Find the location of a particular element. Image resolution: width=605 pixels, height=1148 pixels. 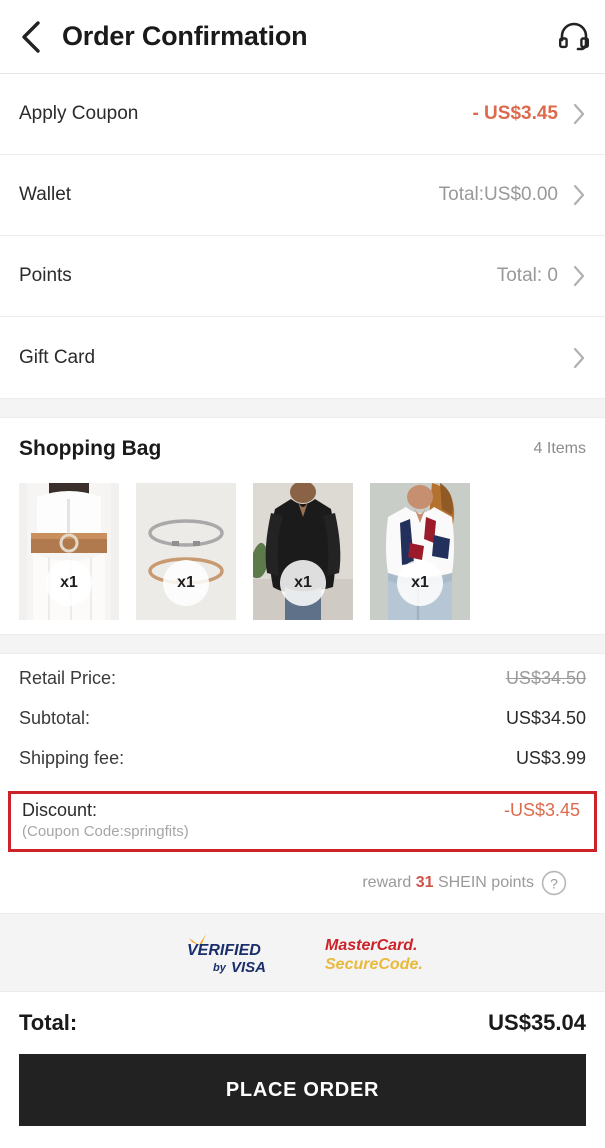

summary-label: Discount: is located at coordinates (60, 810).